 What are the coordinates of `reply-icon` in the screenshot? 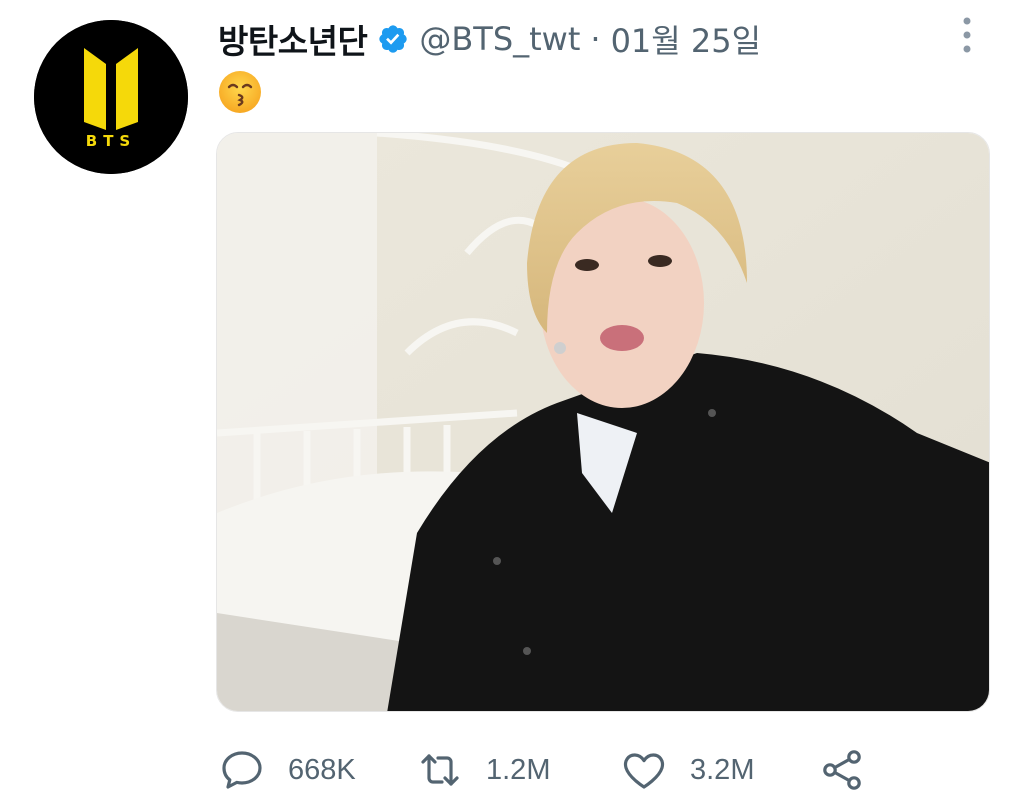 It's located at (242, 770).